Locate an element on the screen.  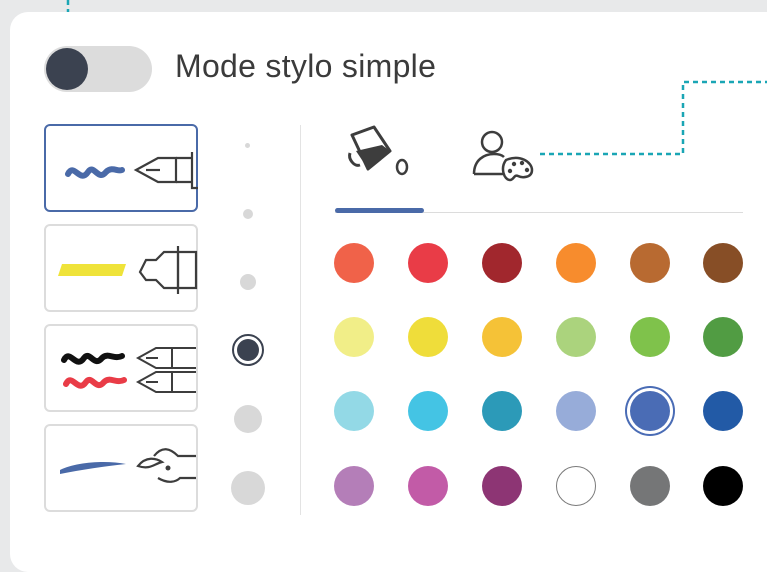
fill-color-tab is located at coordinates (381, 155).